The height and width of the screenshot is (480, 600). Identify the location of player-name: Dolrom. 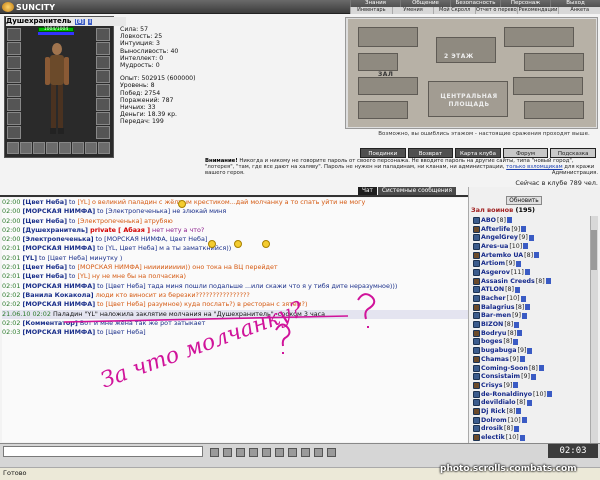
(494, 420).